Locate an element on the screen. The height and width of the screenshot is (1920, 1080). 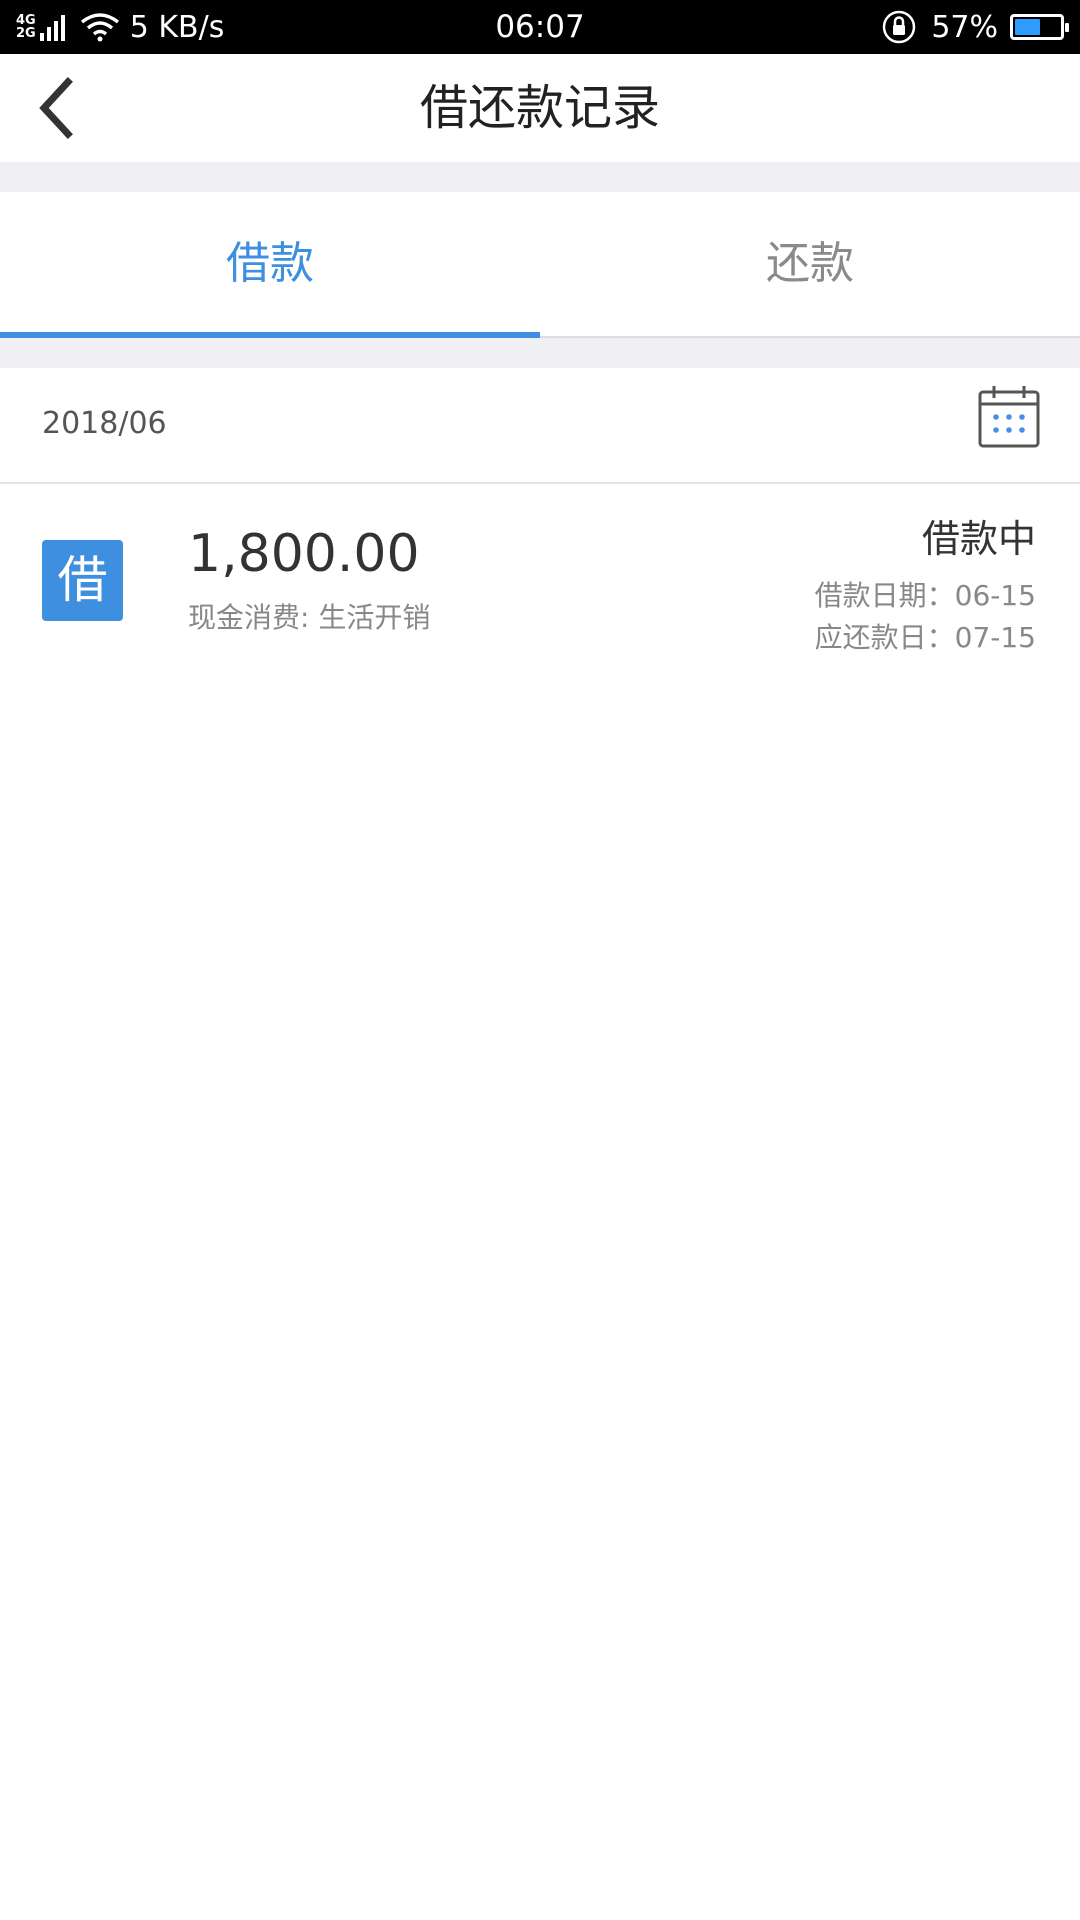
app-header: 借还款记录 is located at coordinates (540, 108).